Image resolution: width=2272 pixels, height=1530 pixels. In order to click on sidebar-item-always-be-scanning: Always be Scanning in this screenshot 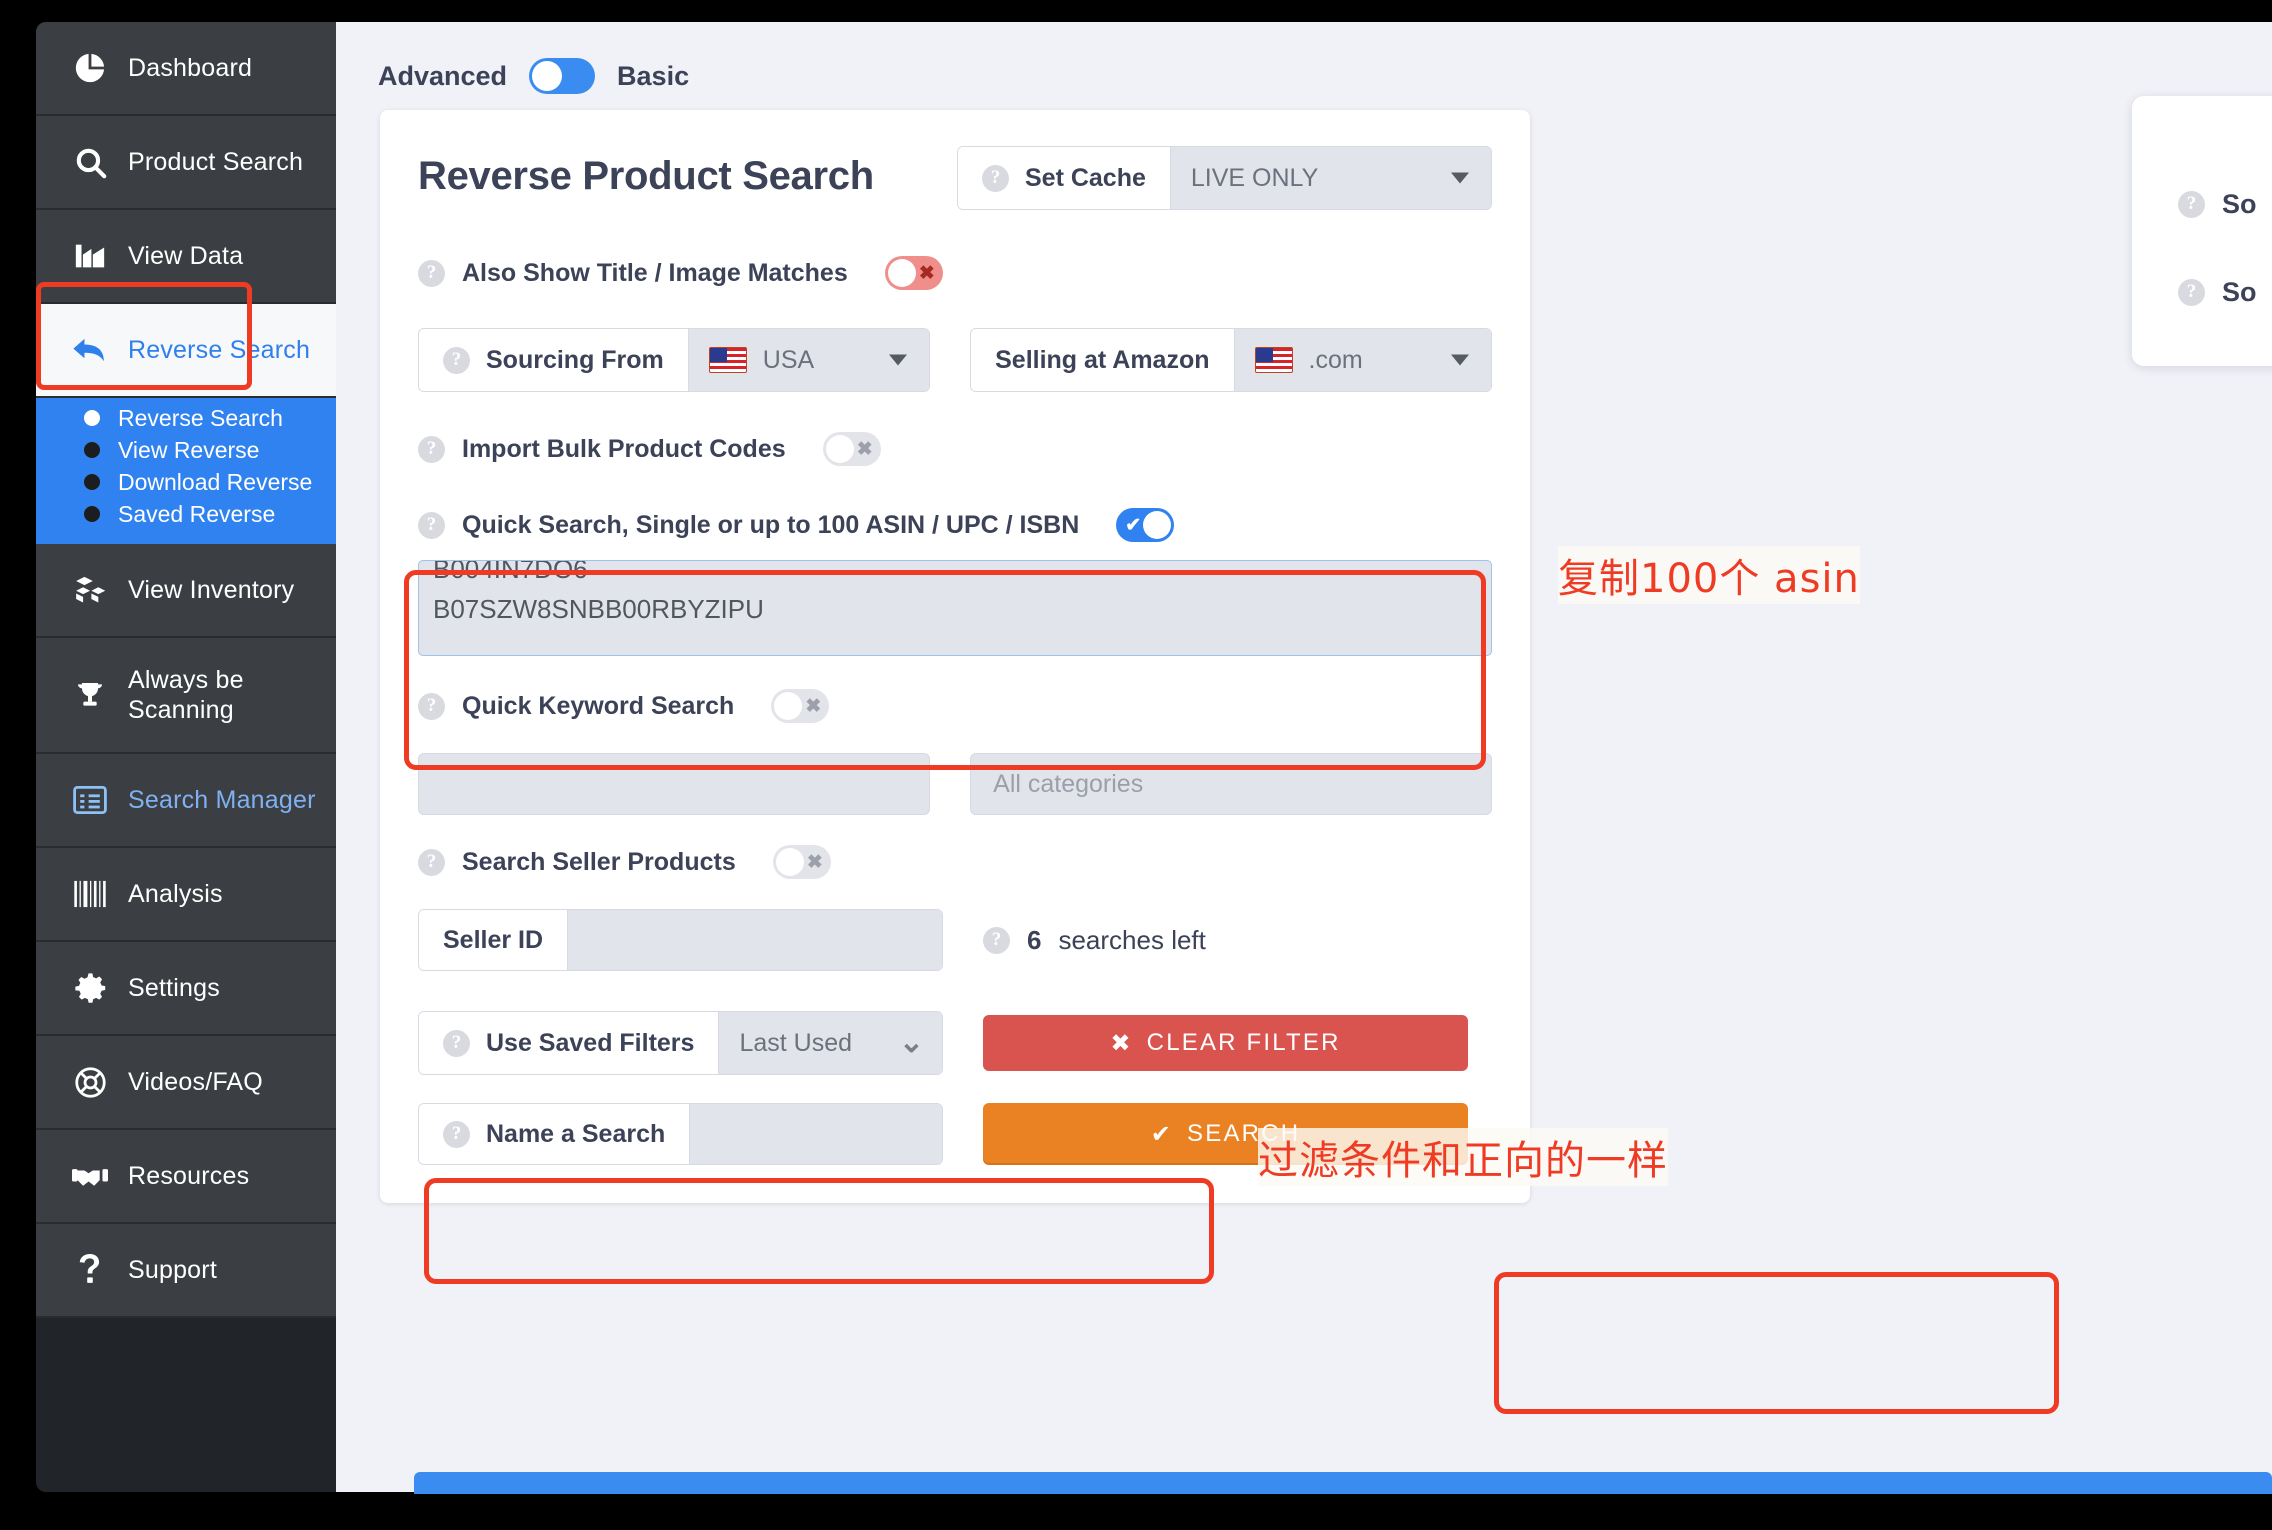, I will do `click(186, 696)`.